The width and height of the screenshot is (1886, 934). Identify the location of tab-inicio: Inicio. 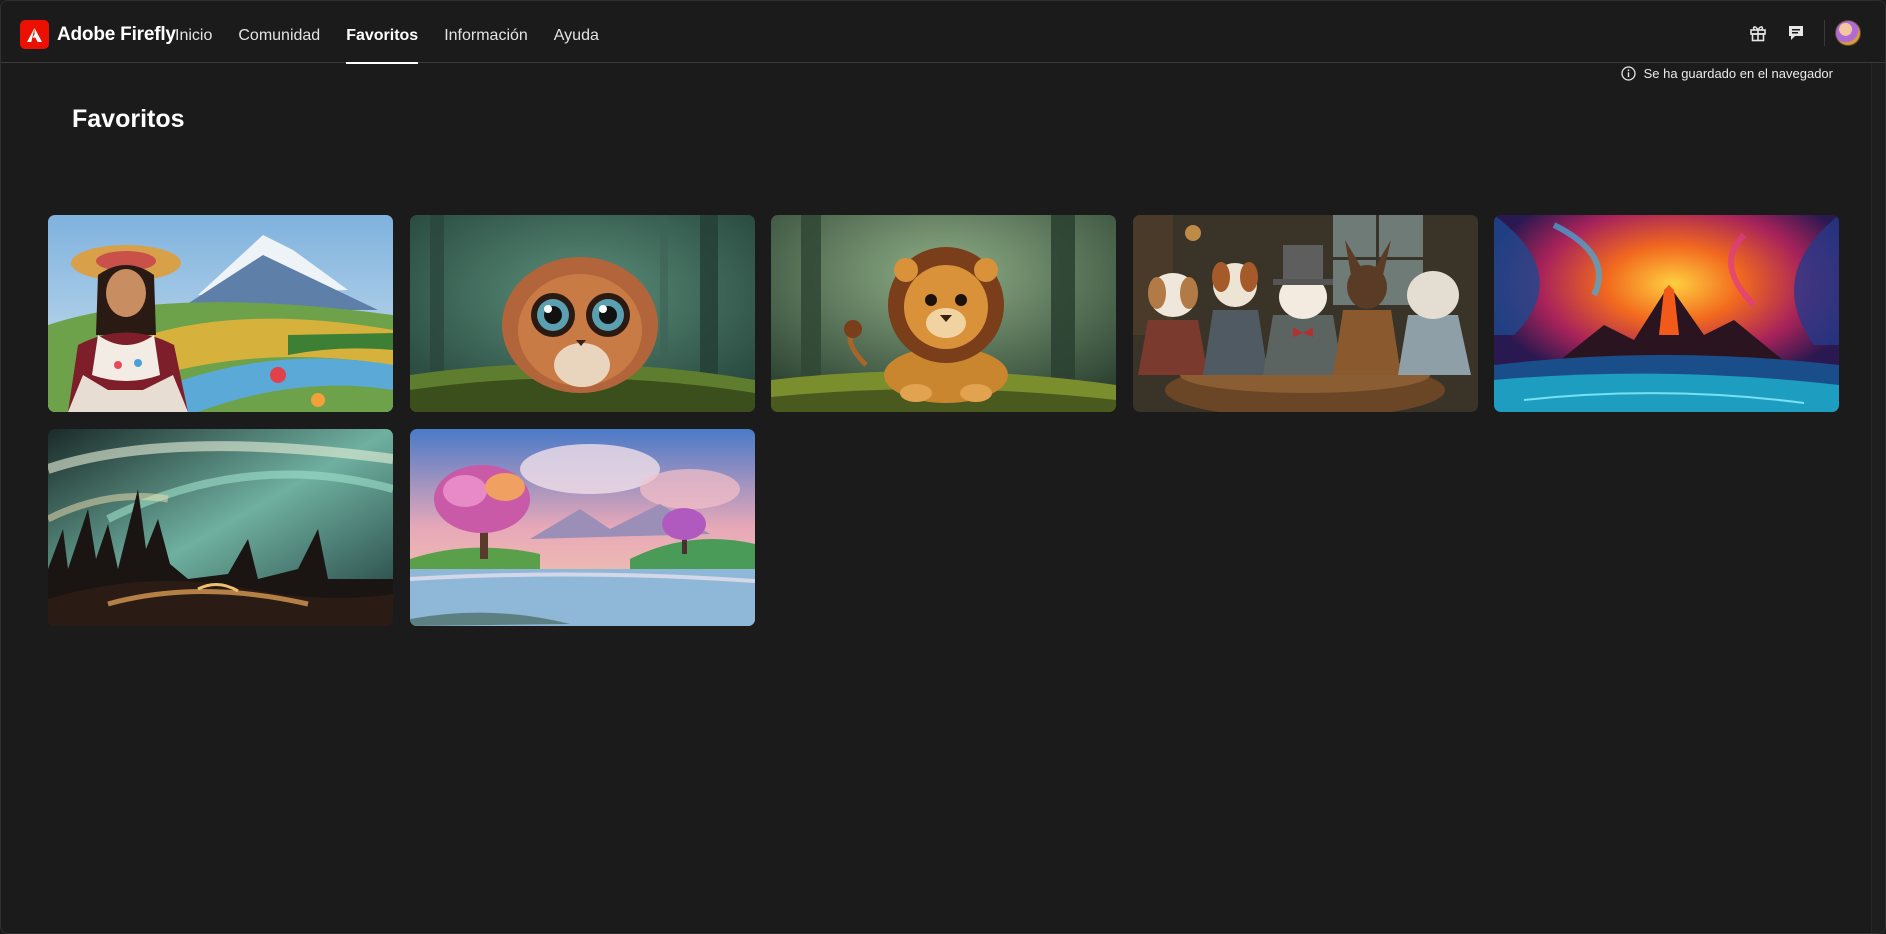
(193, 32).